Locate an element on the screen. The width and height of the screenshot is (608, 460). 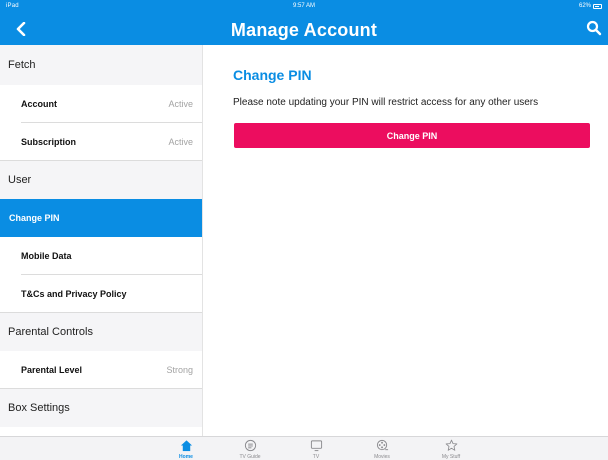
tab-tv: TV is located at coordinates (316, 449).